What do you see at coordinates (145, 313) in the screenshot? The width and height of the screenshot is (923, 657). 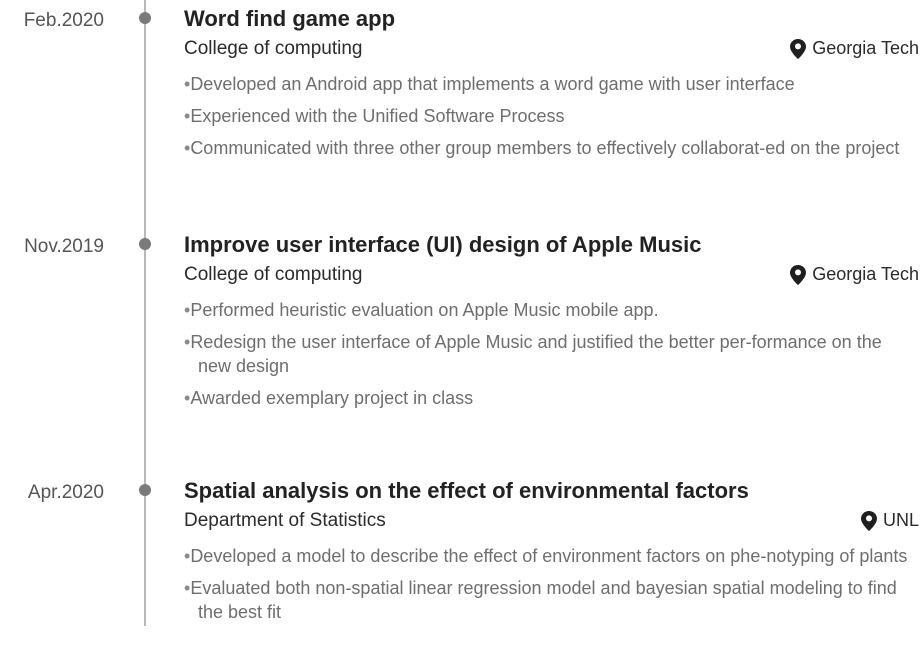 I see `timeline-line` at bounding box center [145, 313].